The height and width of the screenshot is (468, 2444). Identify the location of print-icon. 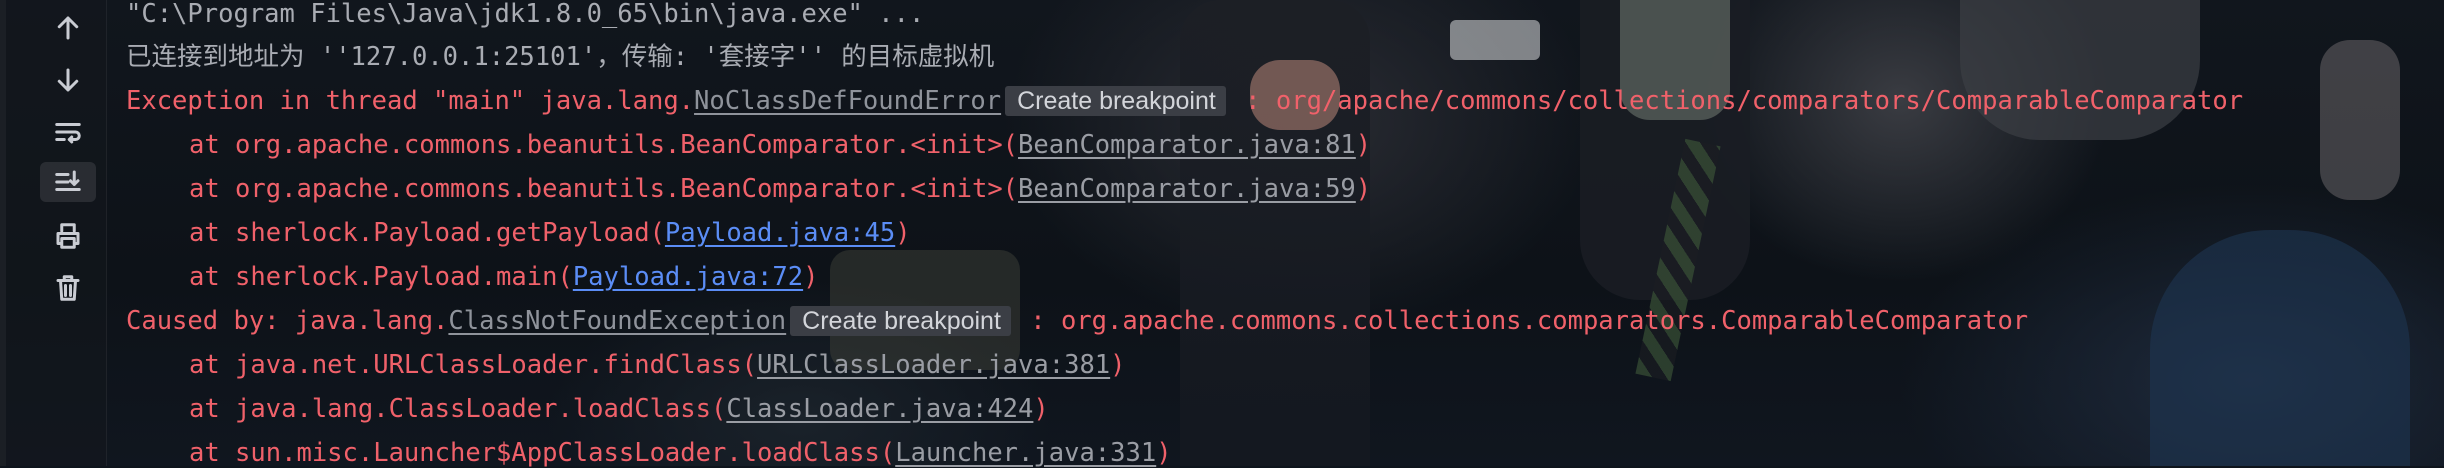
(68, 236).